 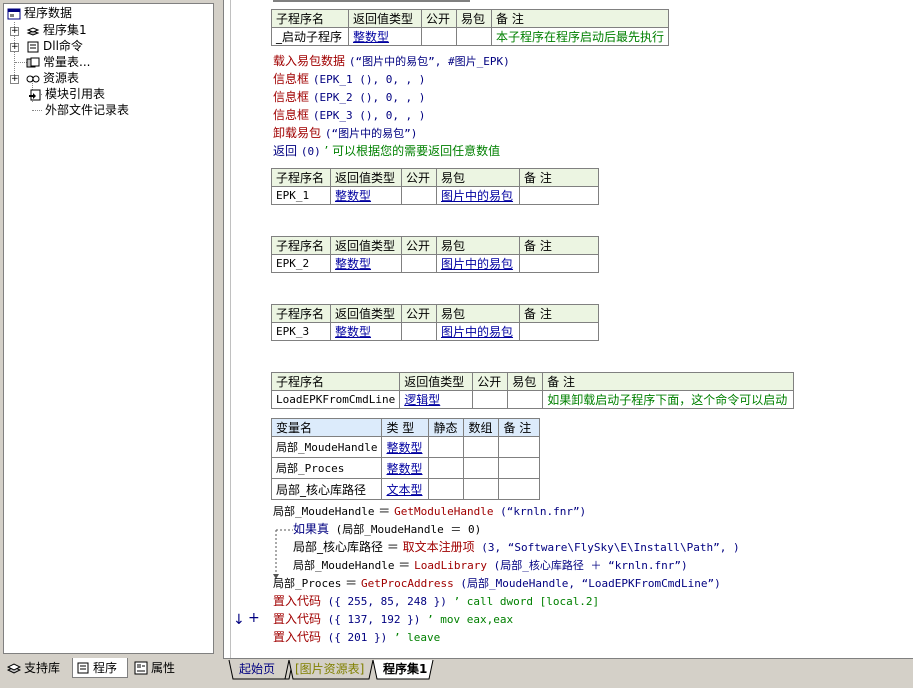 What do you see at coordinates (356, 637) in the screenshot?
I see `code-line: 置入代码 ({ 201 }) ’ leave` at bounding box center [356, 637].